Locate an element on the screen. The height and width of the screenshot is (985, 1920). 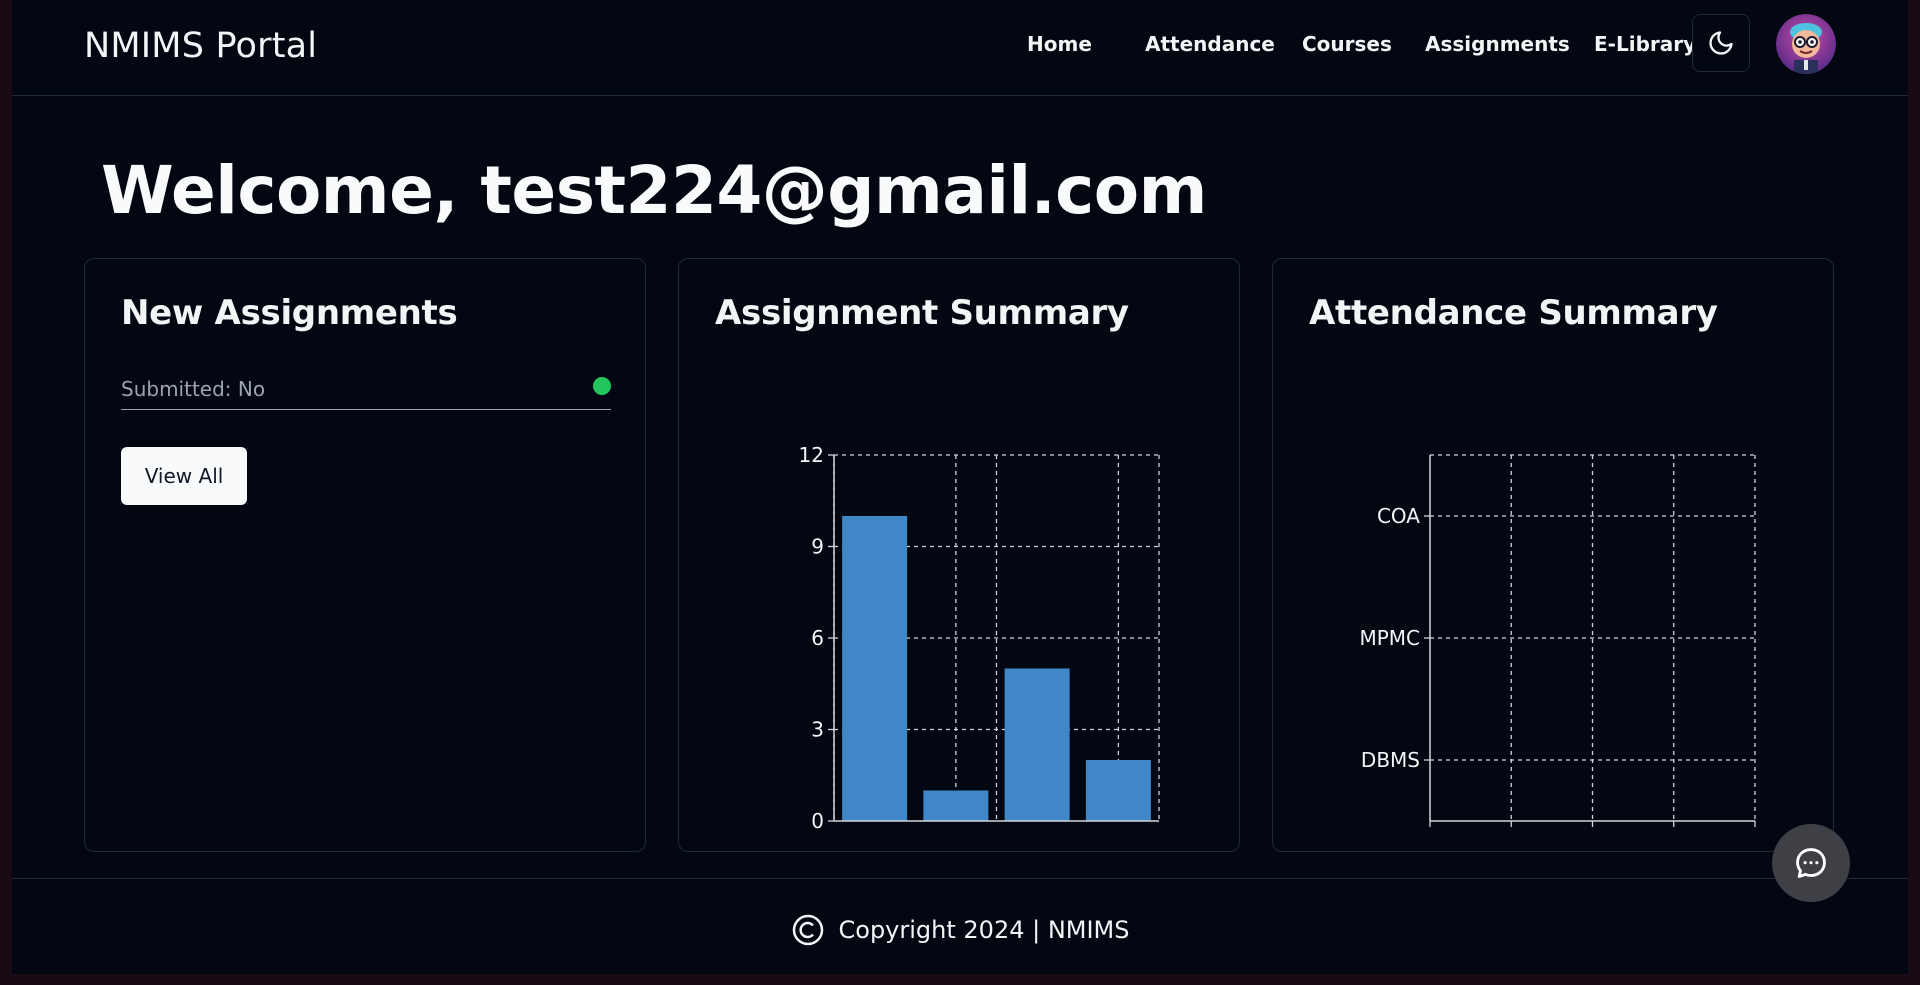
chat-button is located at coordinates (1811, 863).